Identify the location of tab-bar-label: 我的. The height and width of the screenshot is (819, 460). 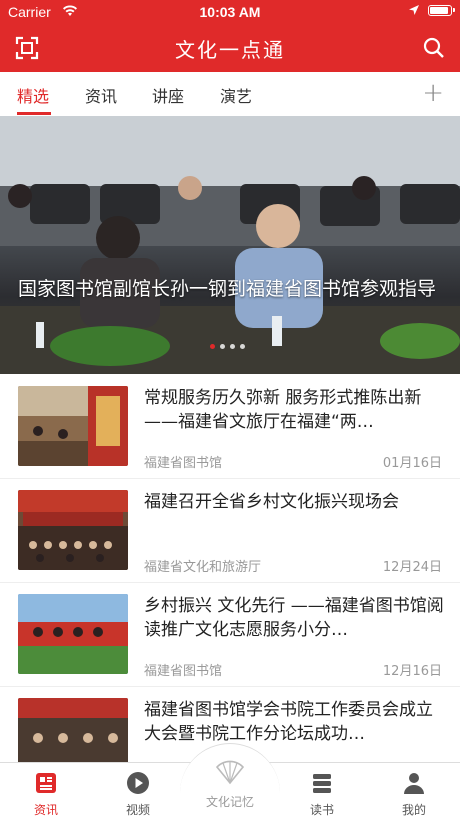
(413, 810).